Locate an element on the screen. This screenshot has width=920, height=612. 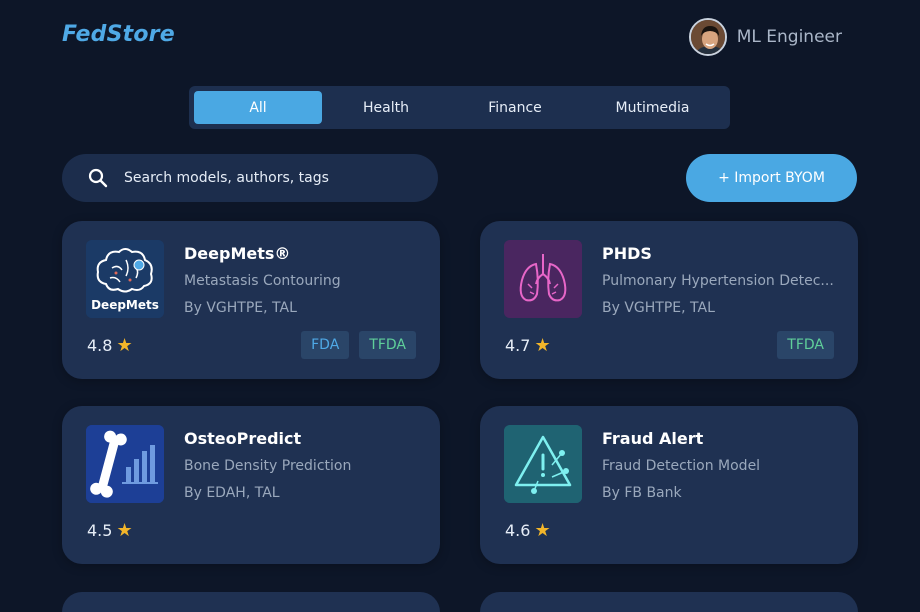
category-tabs: All Health Finance Mutimedia is located at coordinates (459, 107).